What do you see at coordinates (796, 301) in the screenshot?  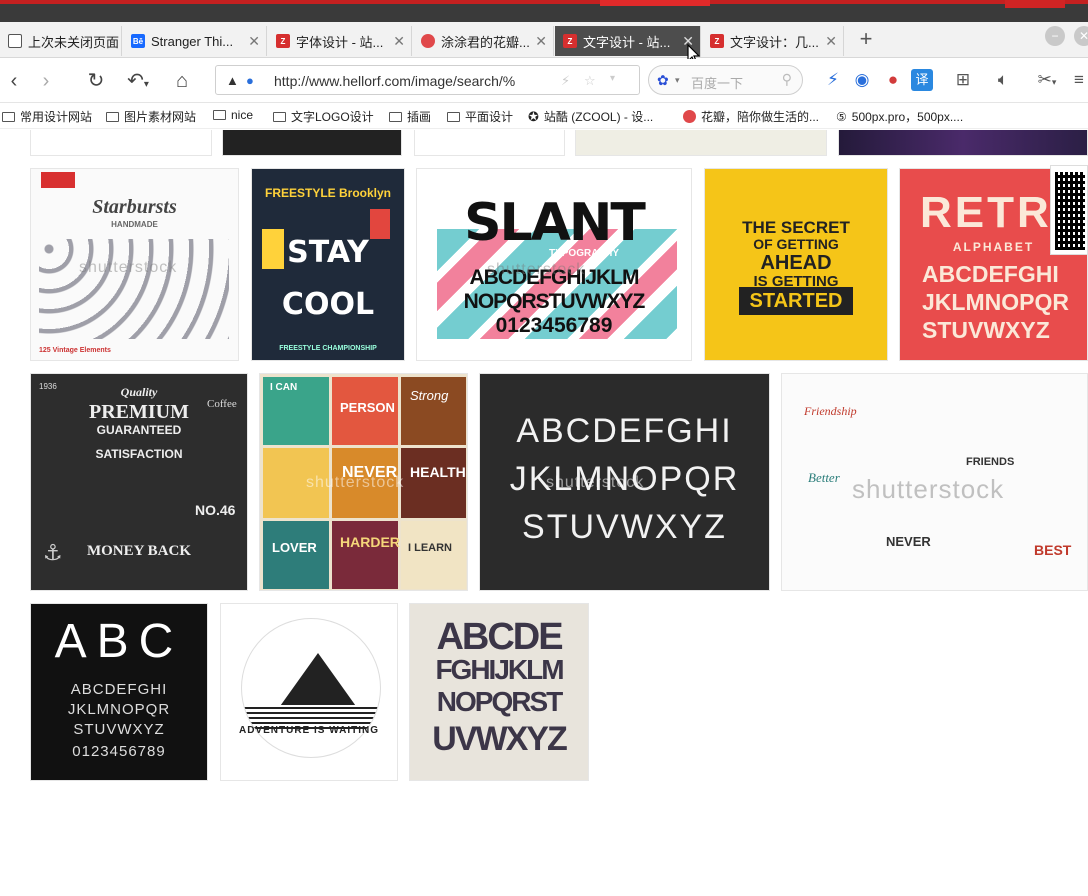 I see `quote-line: STARTED` at bounding box center [796, 301].